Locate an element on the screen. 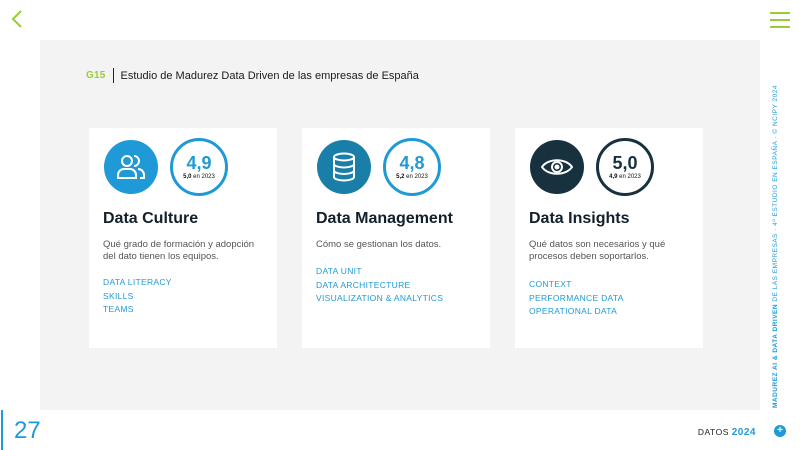  page-number: 27 is located at coordinates (27, 430).